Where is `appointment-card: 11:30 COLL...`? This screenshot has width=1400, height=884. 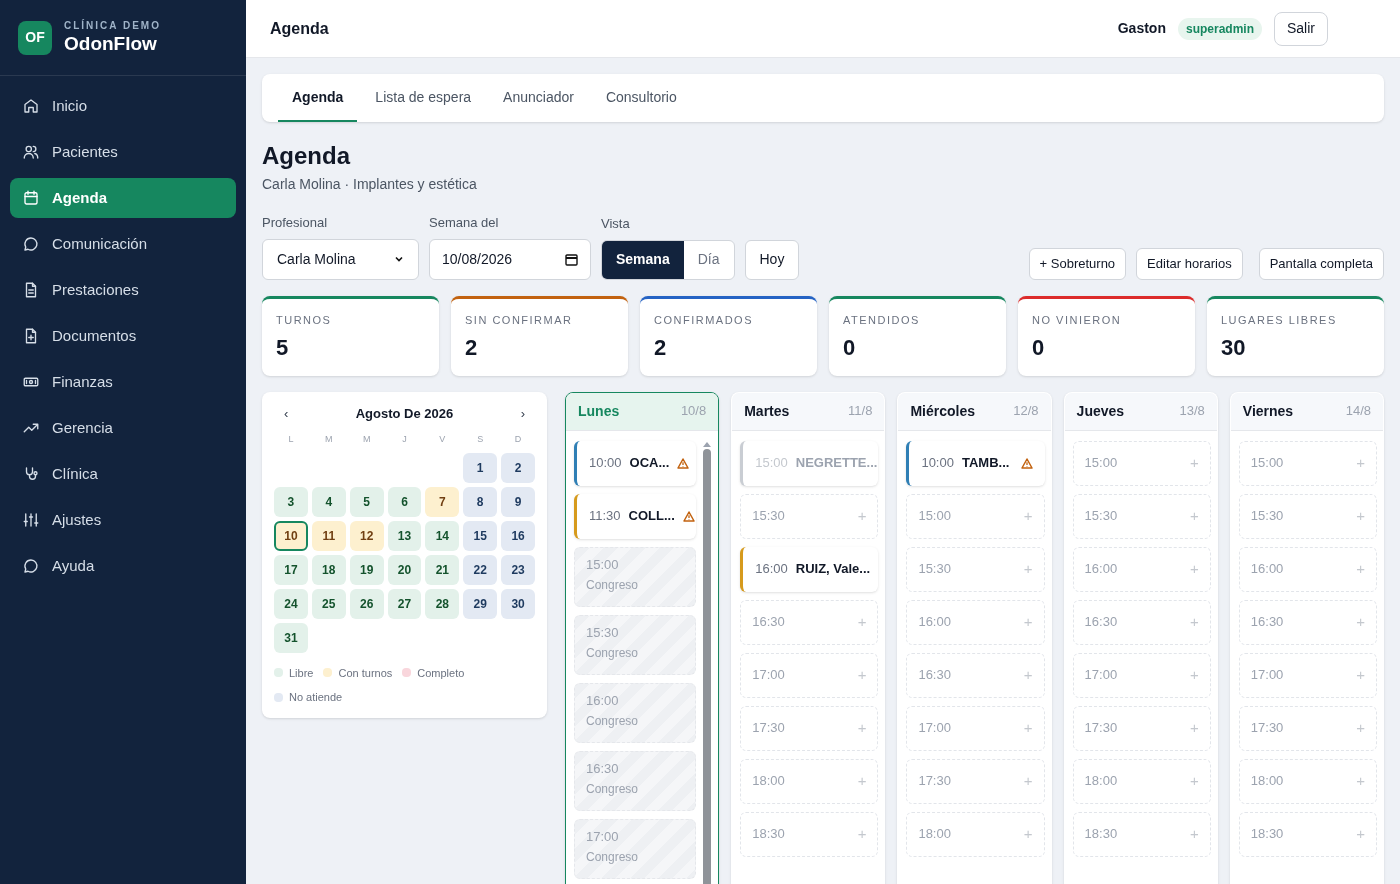 appointment-card: 11:30 COLL... is located at coordinates (635, 516).